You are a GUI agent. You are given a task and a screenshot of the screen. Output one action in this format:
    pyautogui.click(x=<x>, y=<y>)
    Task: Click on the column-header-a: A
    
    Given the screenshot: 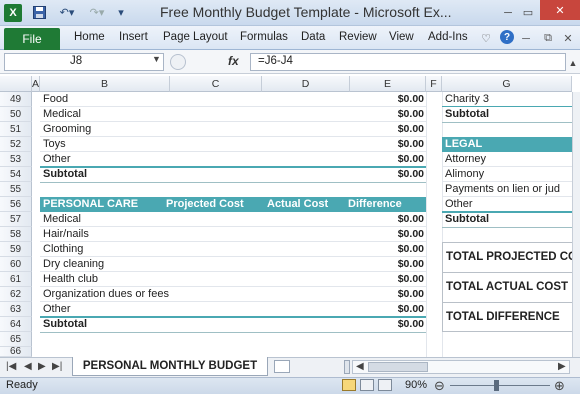 What is the action you would take?
    pyautogui.click(x=36, y=84)
    